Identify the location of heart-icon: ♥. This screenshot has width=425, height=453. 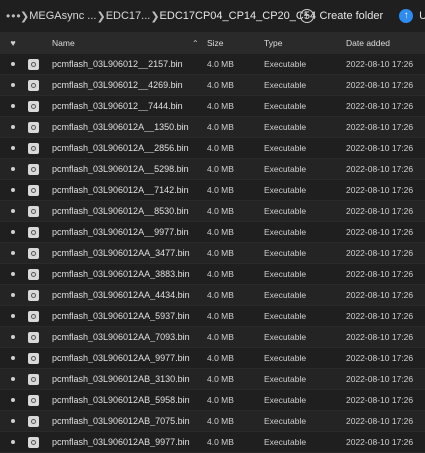
(13, 43).